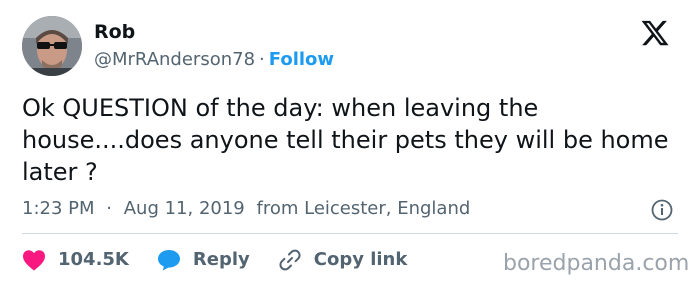 This screenshot has width=700, height=287. I want to click on tweet-date: Aug 11, 2019, so click(184, 209).